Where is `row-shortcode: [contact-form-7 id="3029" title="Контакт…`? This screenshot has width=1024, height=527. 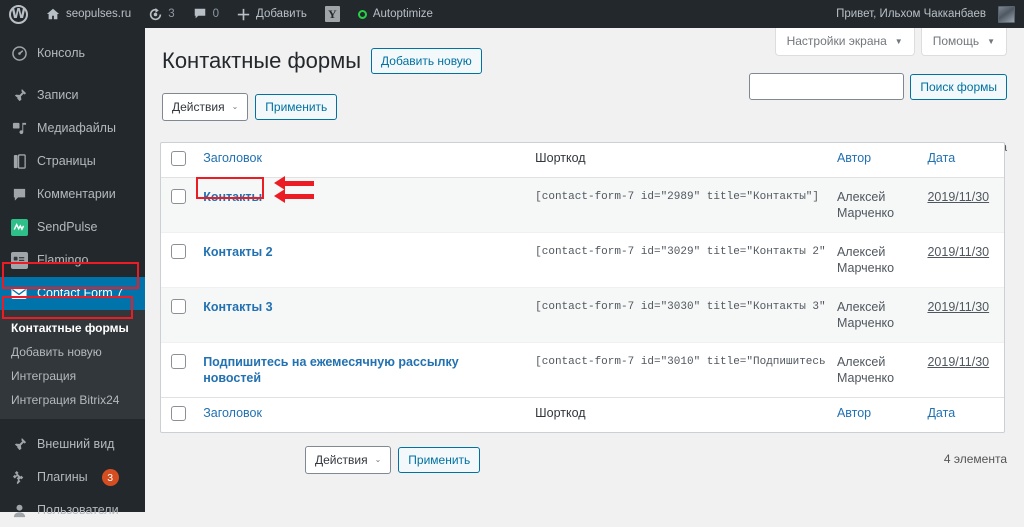
row-shortcode: [contact-form-7 id="3029" title="Контакт… is located at coordinates (676, 259).